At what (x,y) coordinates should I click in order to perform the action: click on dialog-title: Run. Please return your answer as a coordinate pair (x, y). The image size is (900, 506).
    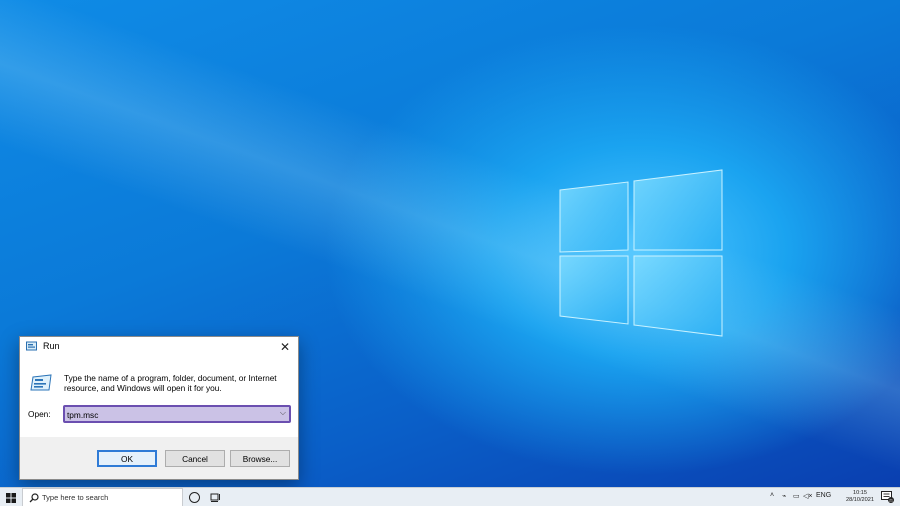
    Looking at the image, I should click on (51, 346).